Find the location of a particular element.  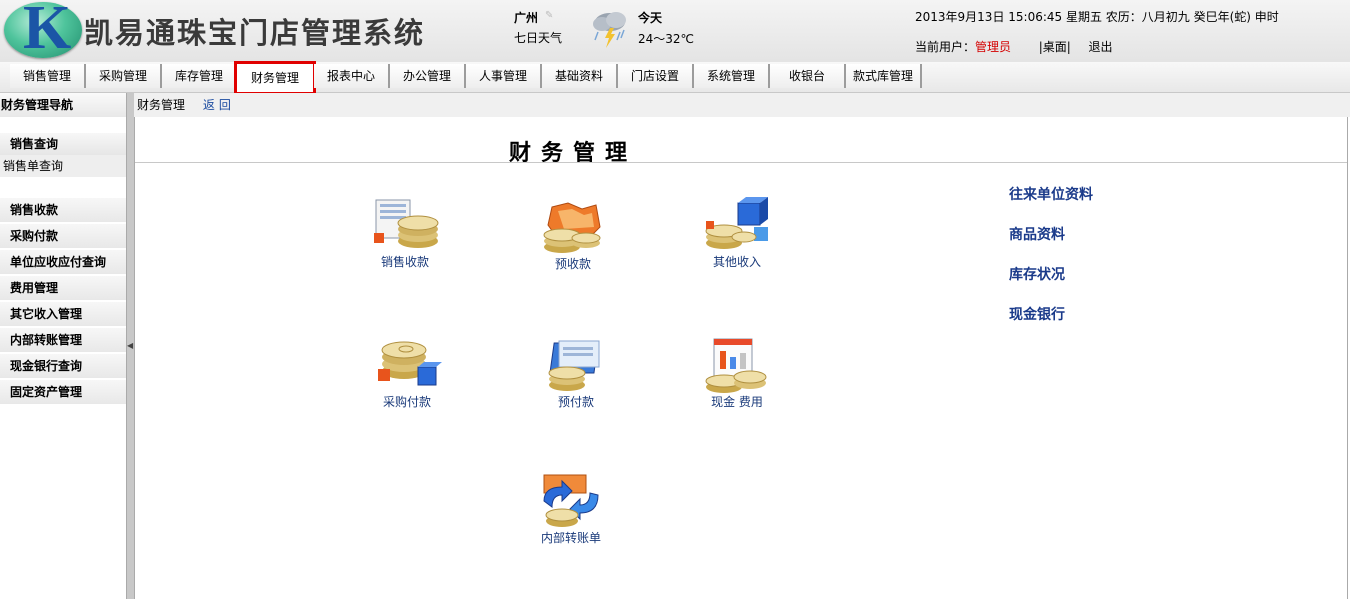

purchase-payment-icon is located at coordinates (410, 363).